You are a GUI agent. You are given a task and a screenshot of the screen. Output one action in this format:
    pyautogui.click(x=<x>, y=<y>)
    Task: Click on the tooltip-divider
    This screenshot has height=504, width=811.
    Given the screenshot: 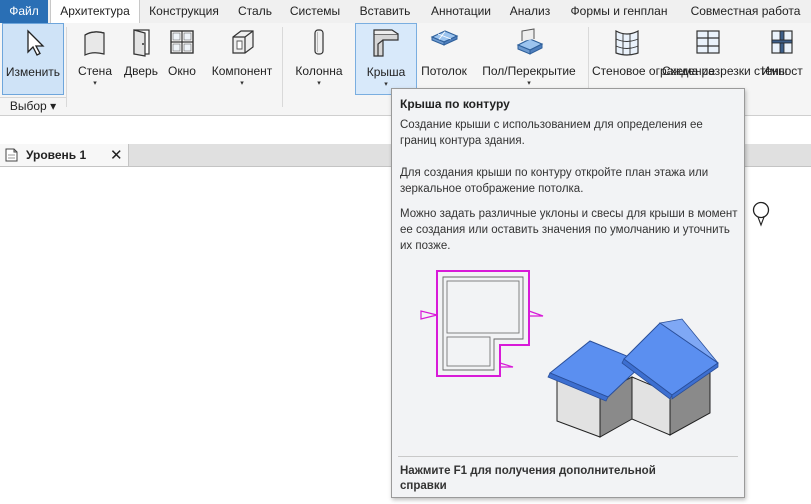 What is the action you would take?
    pyautogui.click(x=568, y=456)
    